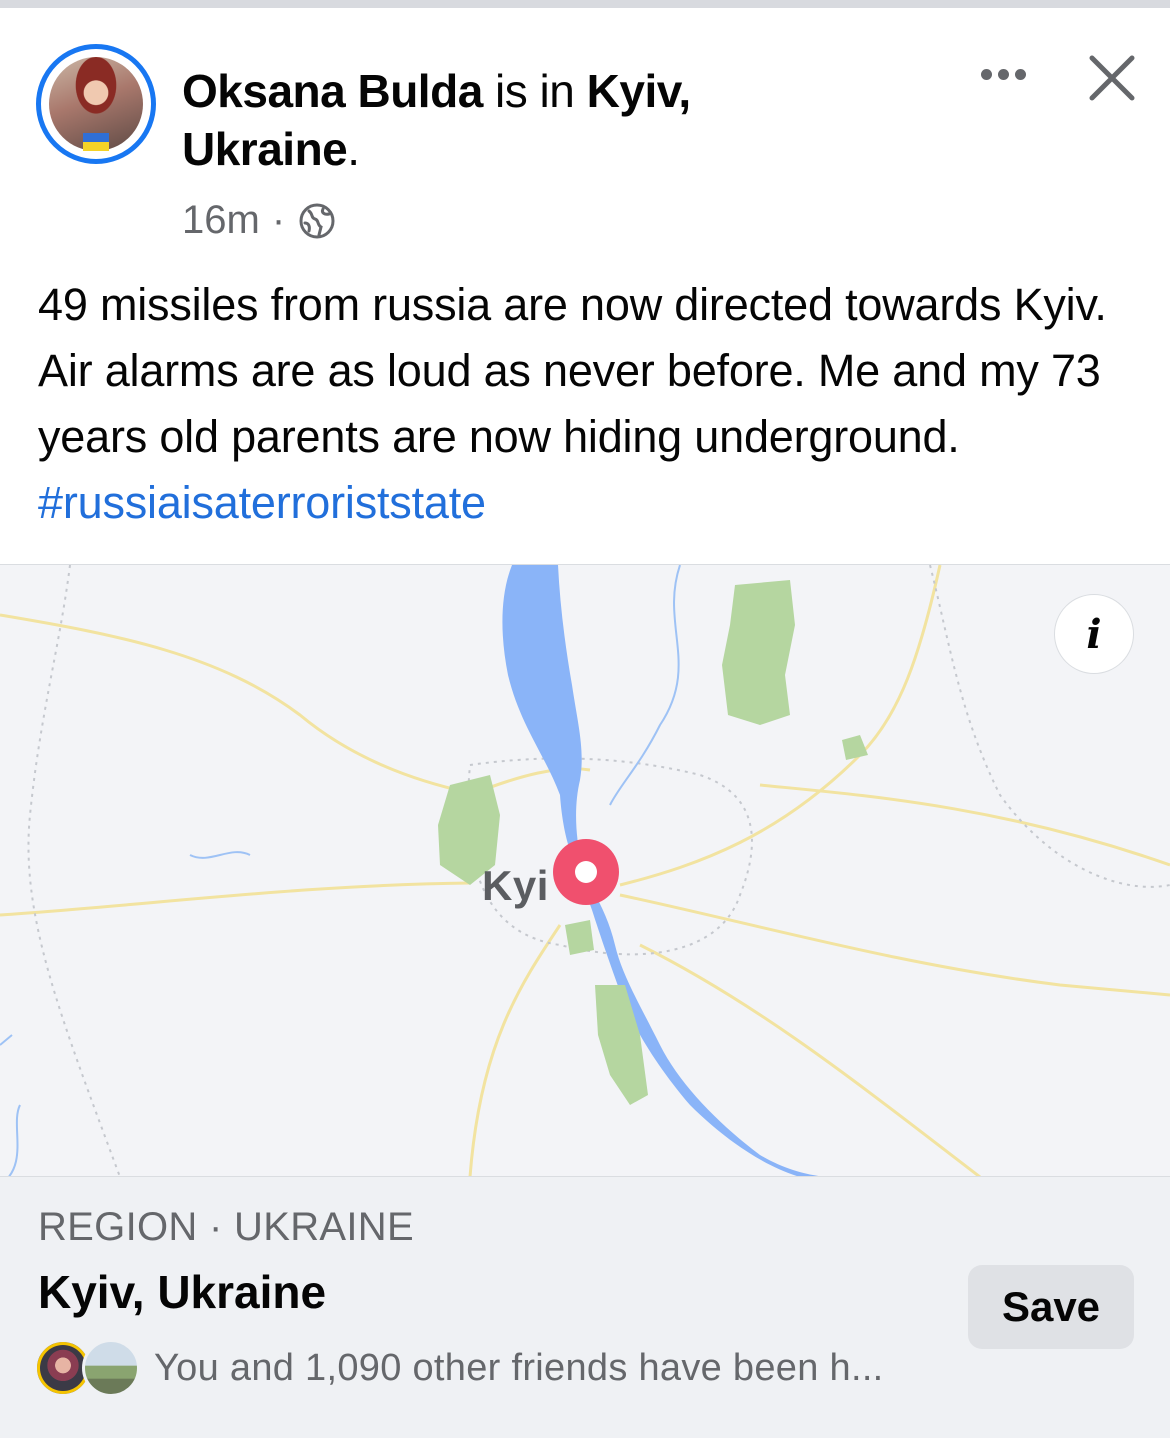 This screenshot has width=1170, height=1438. What do you see at coordinates (182, 1292) in the screenshot?
I see `place-name: Kyiv, Ukraine` at bounding box center [182, 1292].